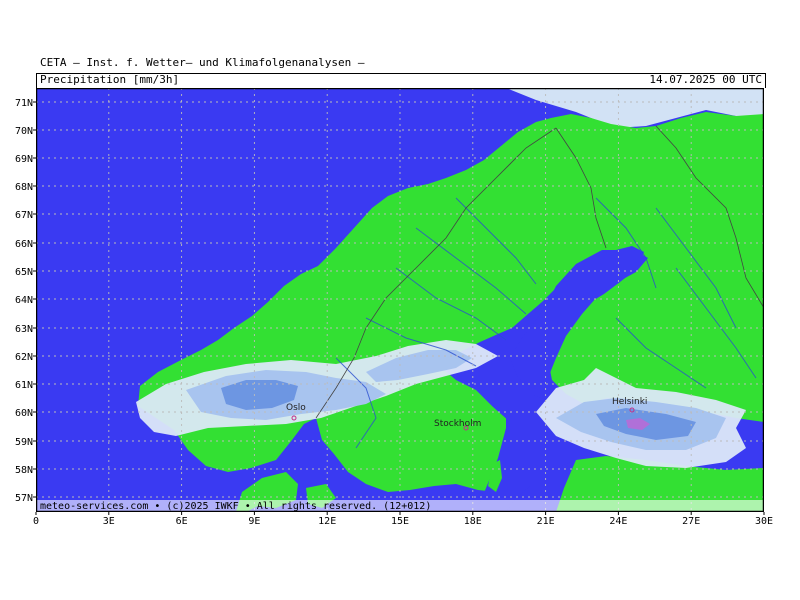  What do you see at coordinates (764, 521) in the screenshot?
I see `lon-label: 30E` at bounding box center [764, 521].